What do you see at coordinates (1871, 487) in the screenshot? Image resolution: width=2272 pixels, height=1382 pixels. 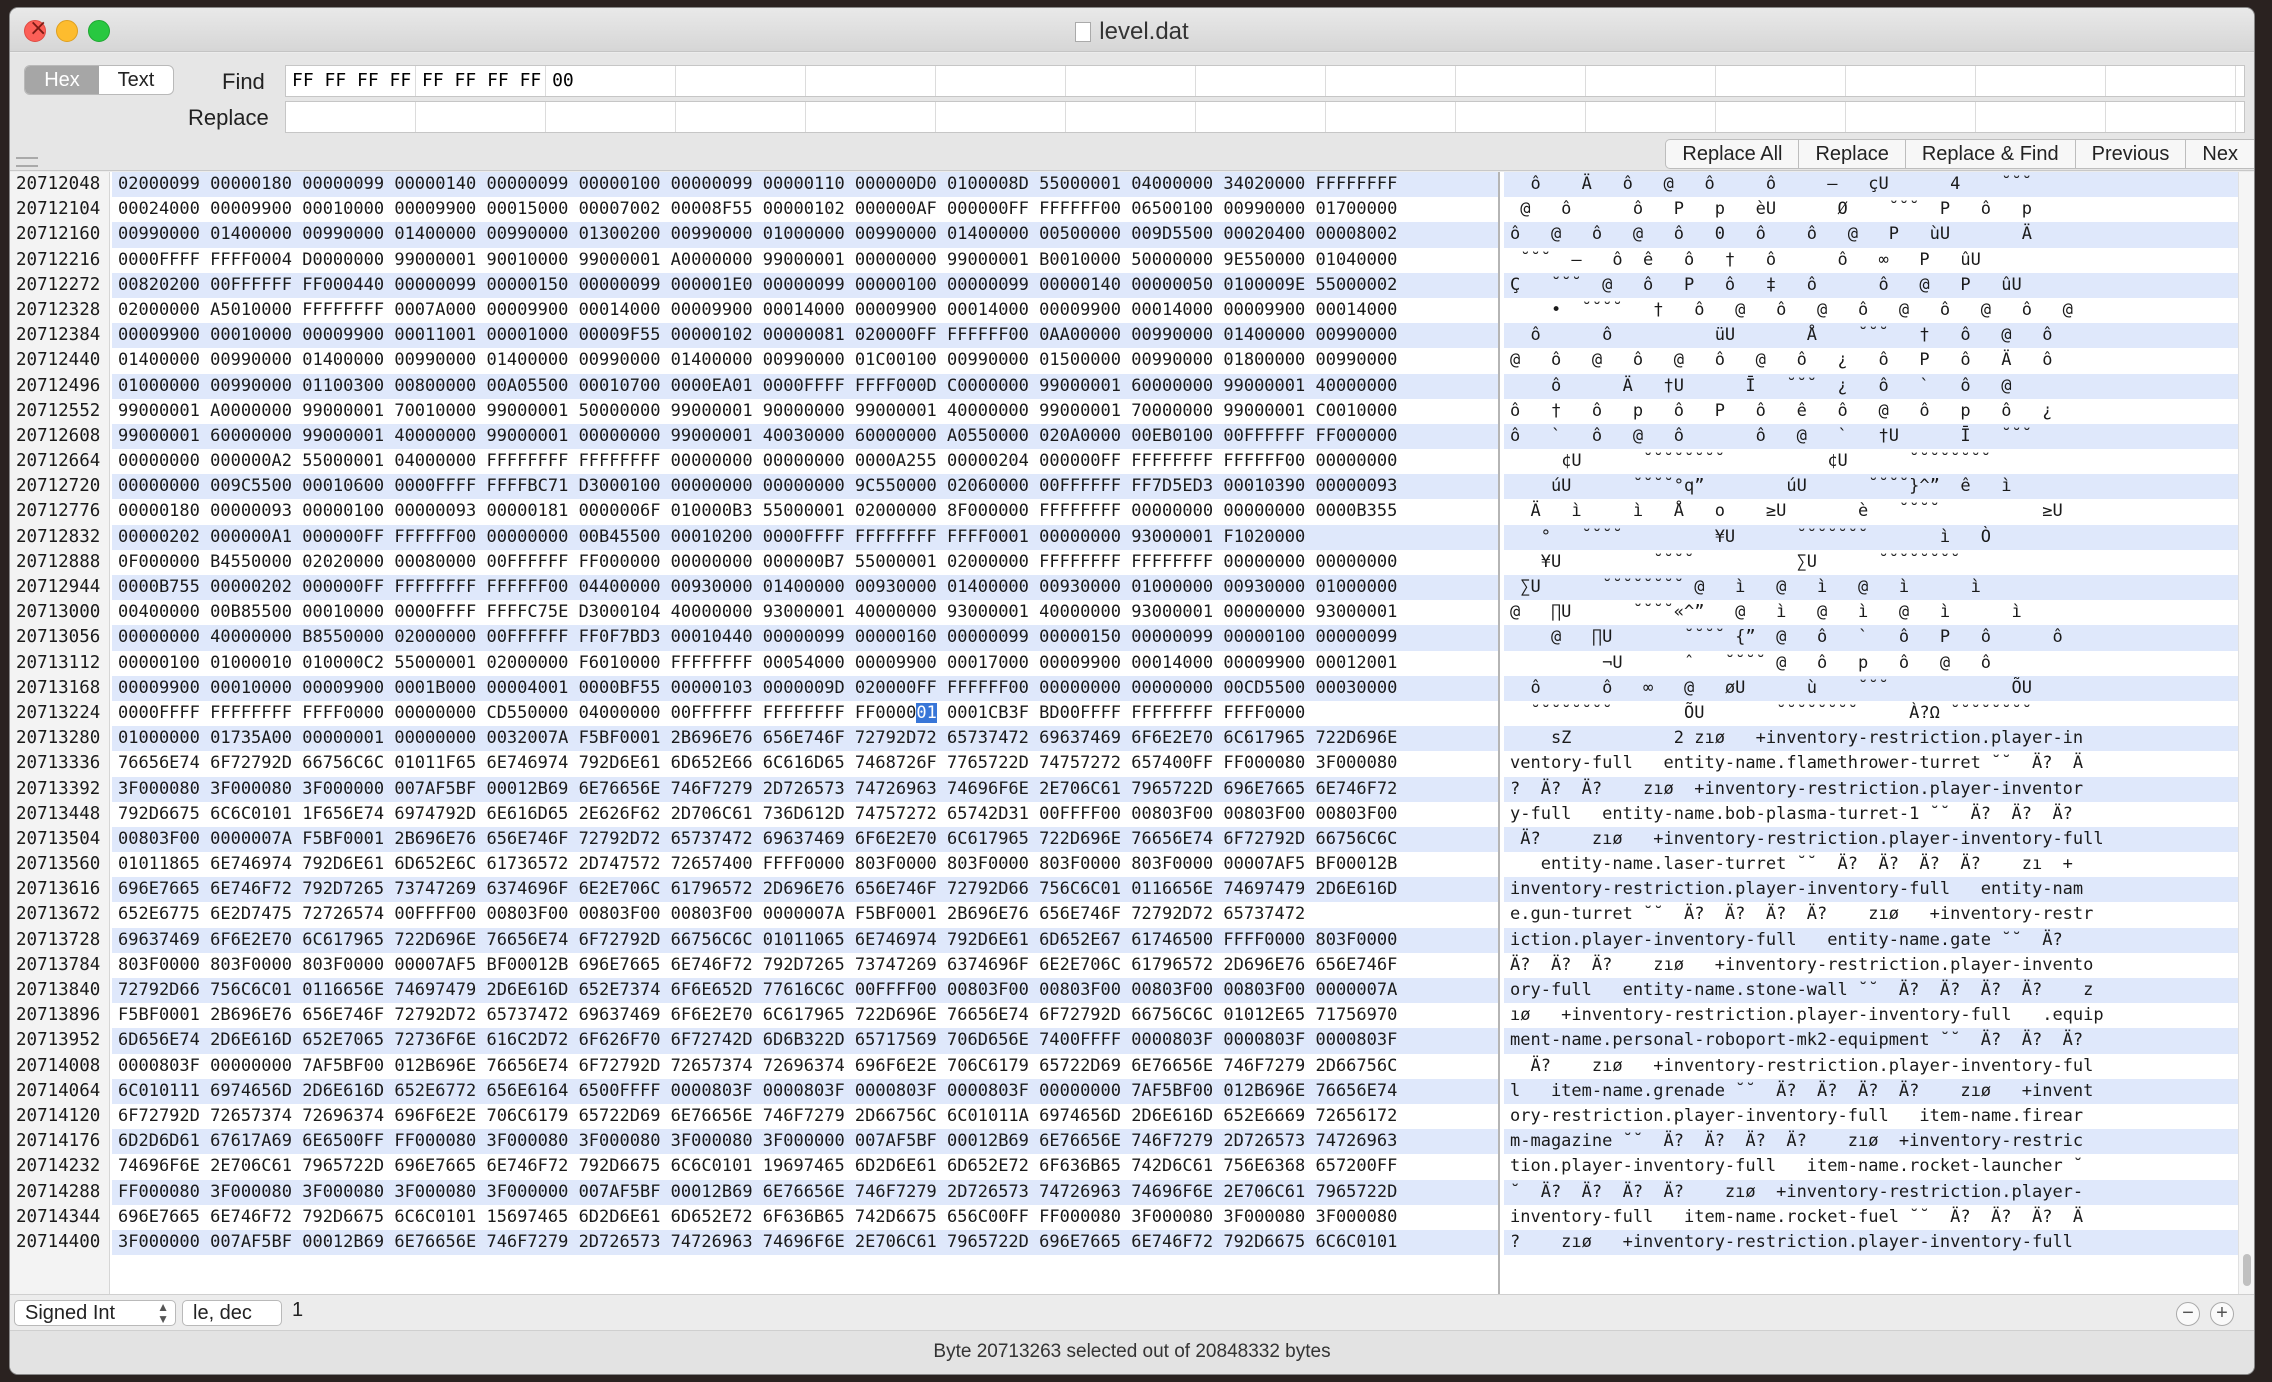 I see `text-row: úU ˘˘˘˘°q” úU ˘˘˘˘}^” ê ì` at bounding box center [1871, 487].